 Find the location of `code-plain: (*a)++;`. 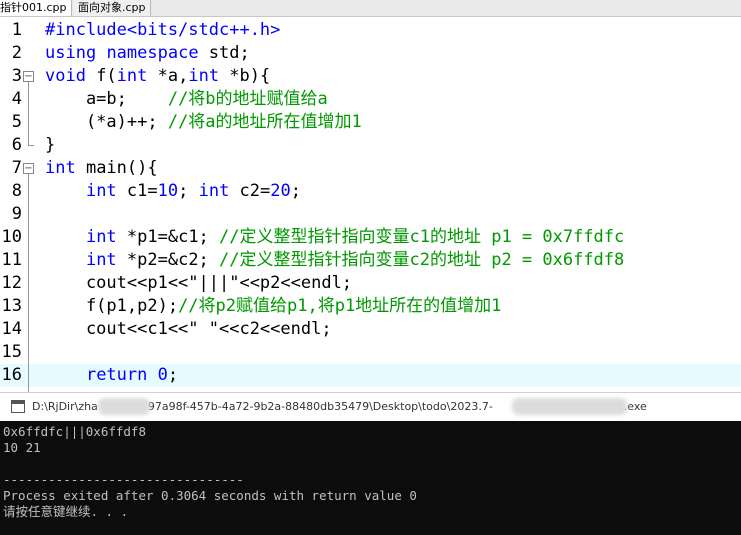

code-plain: (*a)++; is located at coordinates (106, 122).